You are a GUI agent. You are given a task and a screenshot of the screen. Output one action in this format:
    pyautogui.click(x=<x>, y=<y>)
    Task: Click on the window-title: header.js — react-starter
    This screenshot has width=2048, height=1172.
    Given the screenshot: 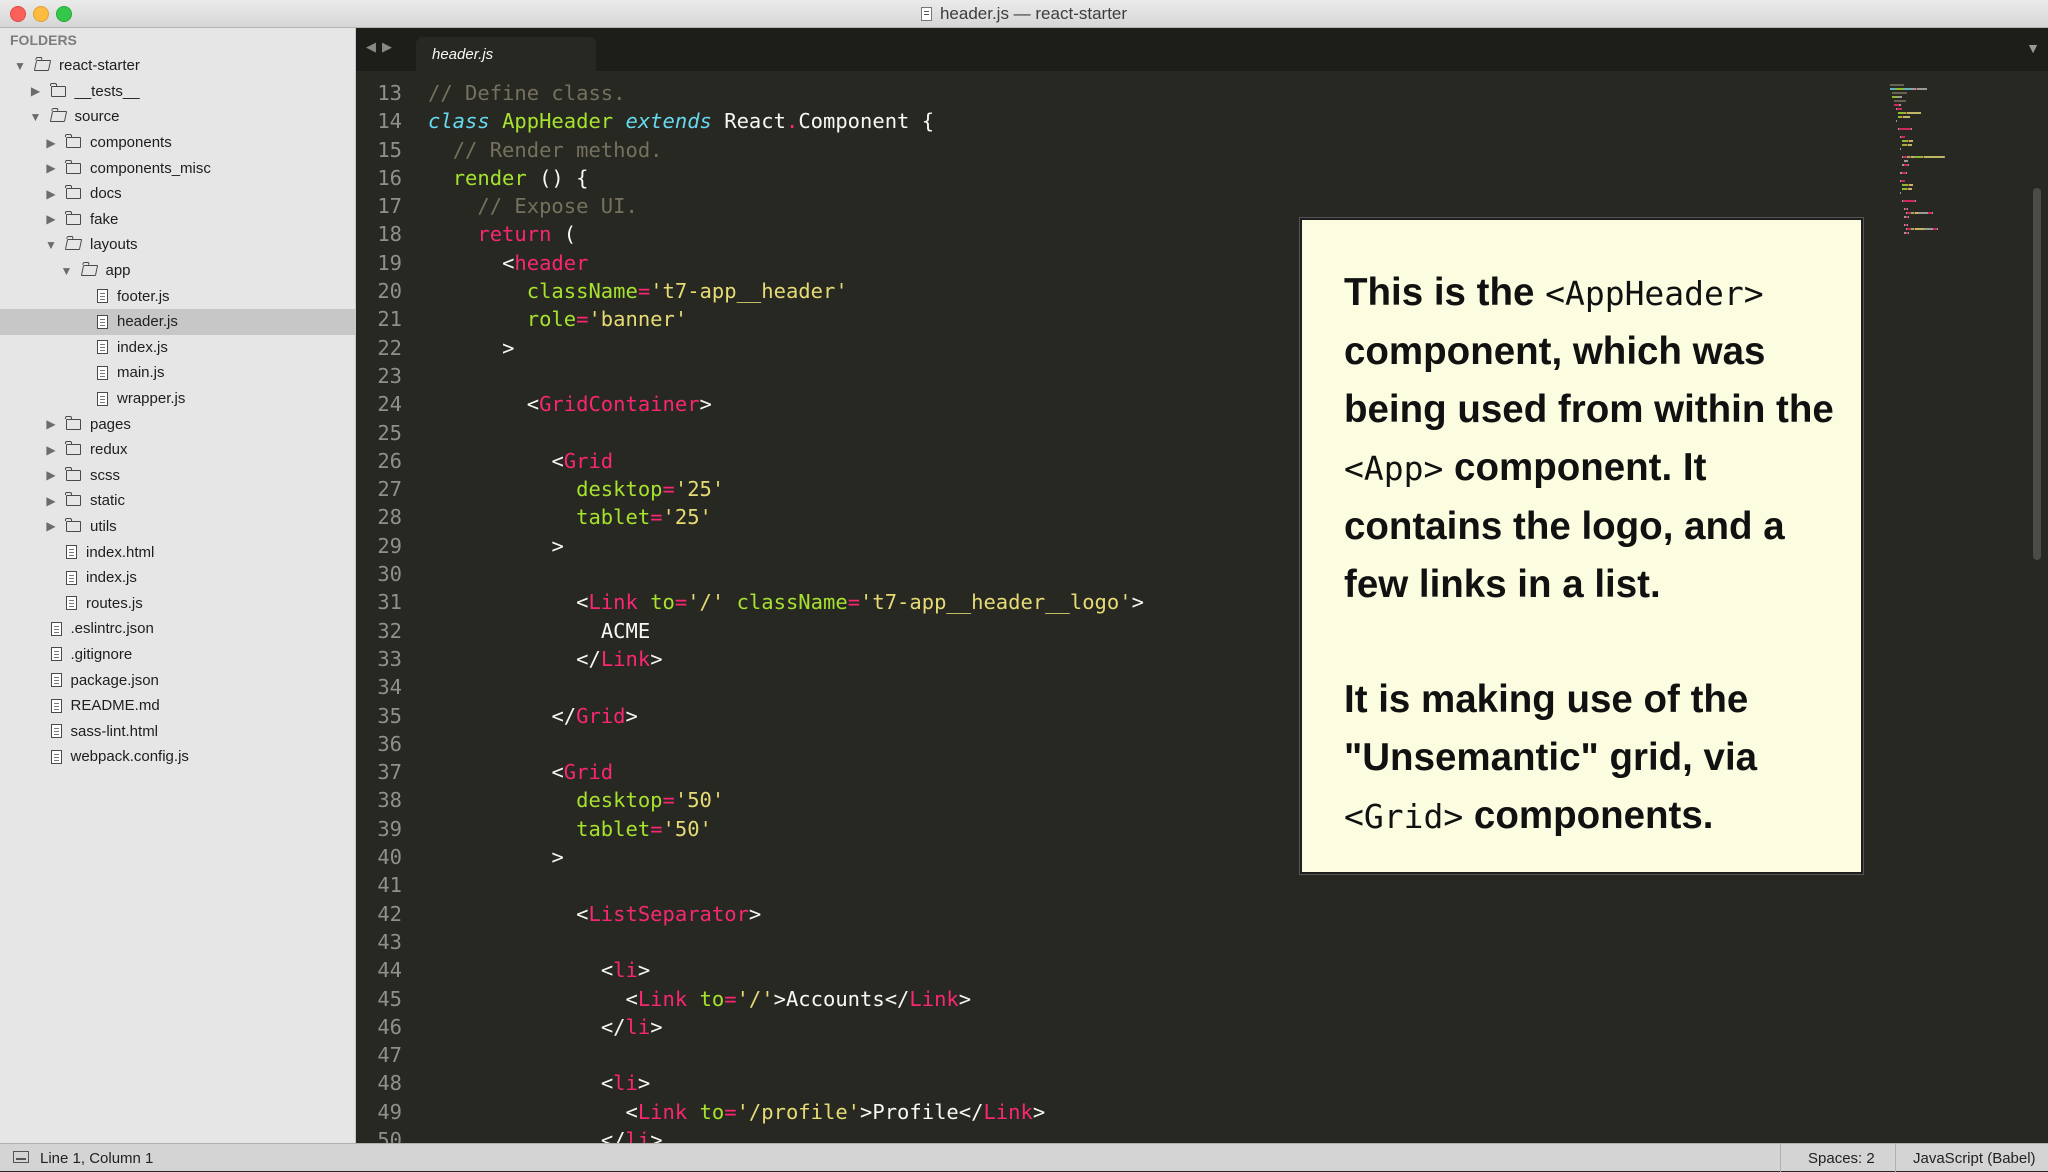 What is the action you would take?
    pyautogui.click(x=1033, y=13)
    